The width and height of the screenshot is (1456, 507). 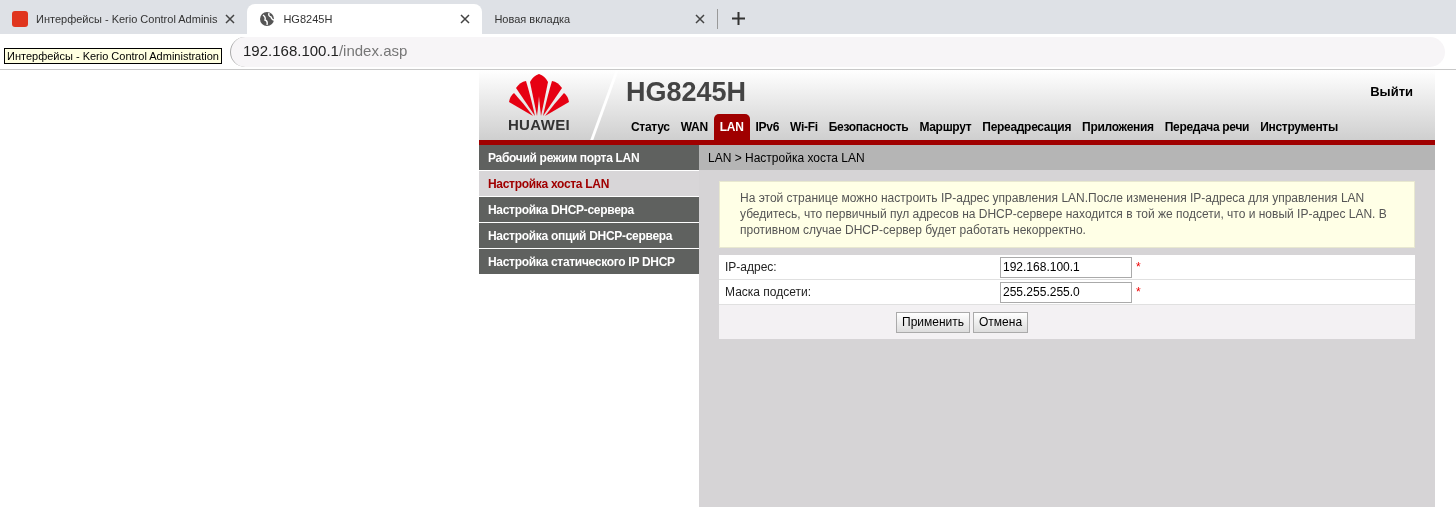 I want to click on nav-tab: Маршрут, so click(x=945, y=127).